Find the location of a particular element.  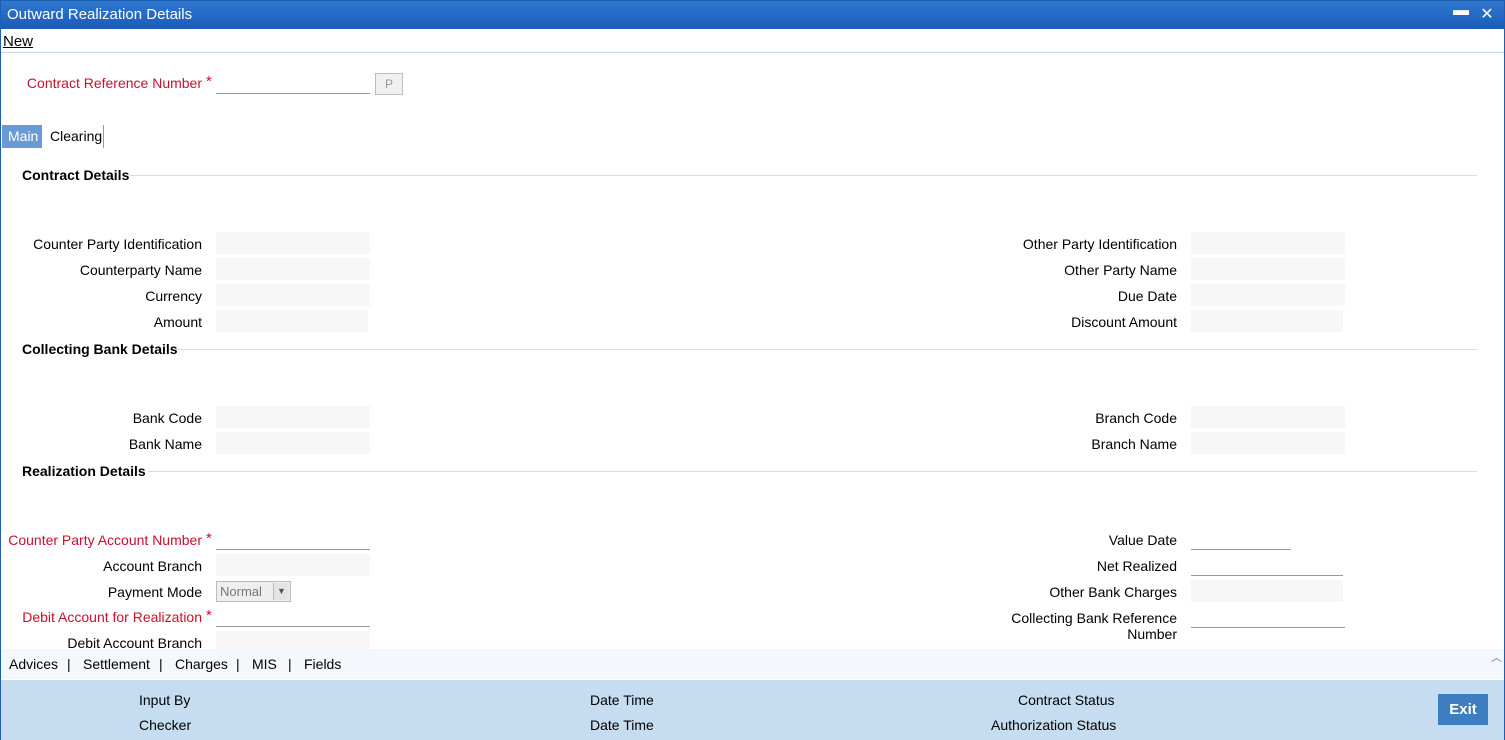

currency-field is located at coordinates (293, 295).